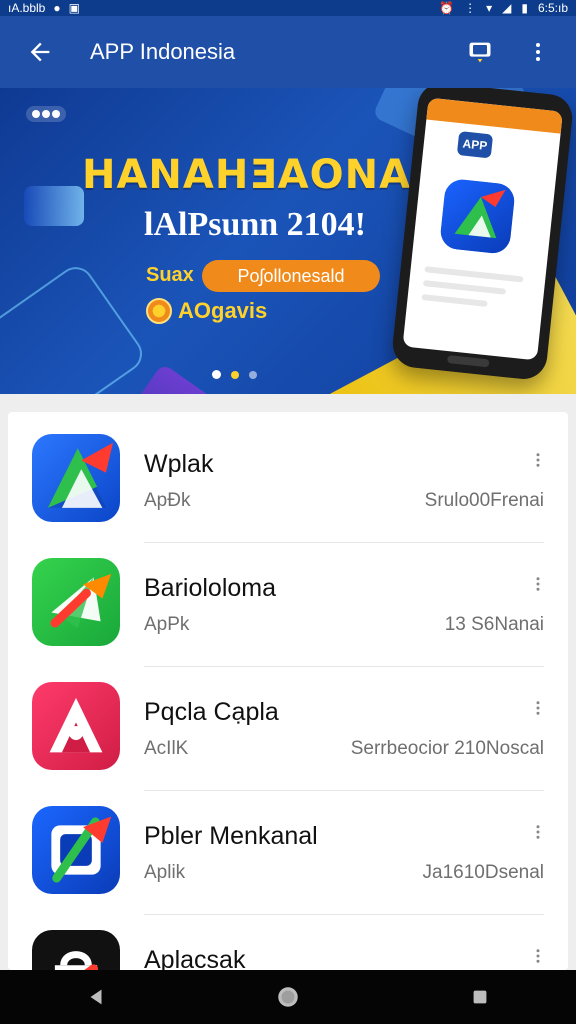 This screenshot has width=576, height=1024. Describe the element at coordinates (447, 8) in the screenshot. I see `alarm-icon: ⏰` at that location.